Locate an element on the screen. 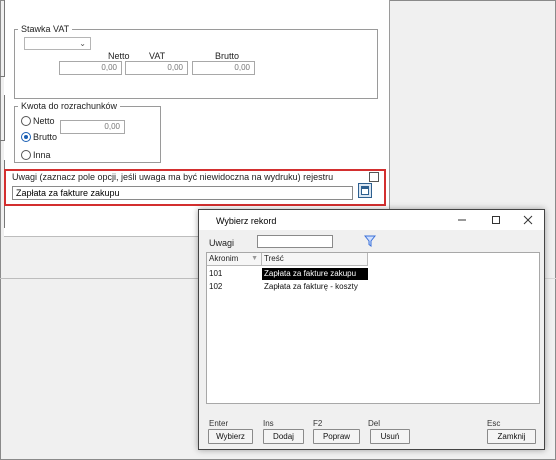 The height and width of the screenshot is (460, 556). cell-text: Zapłata za fakture zakupu is located at coordinates (315, 274).